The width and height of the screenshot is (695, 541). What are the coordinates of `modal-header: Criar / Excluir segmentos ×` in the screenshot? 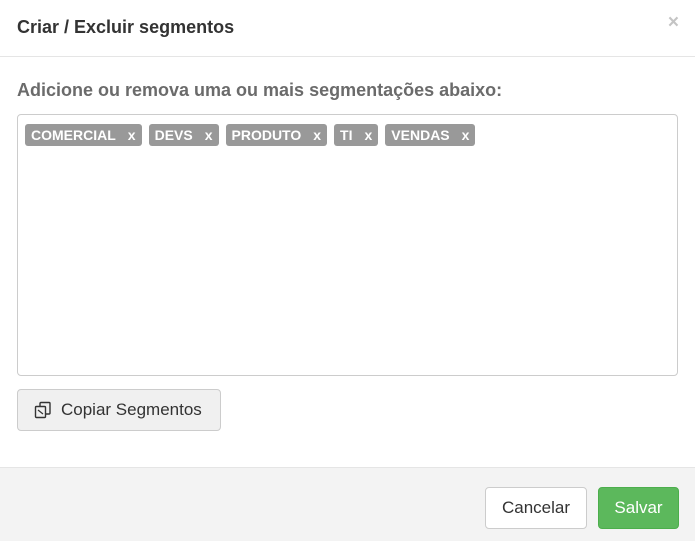 It's located at (347, 28).